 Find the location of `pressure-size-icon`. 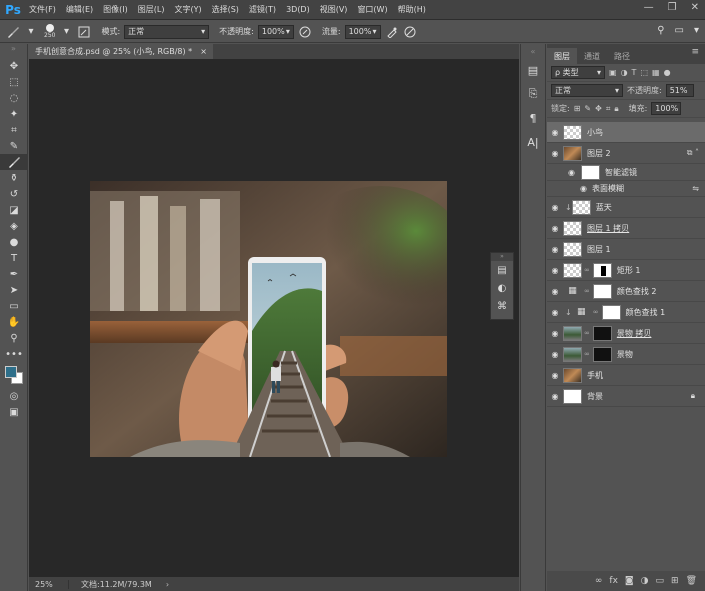

pressure-size-icon is located at coordinates (410, 32).